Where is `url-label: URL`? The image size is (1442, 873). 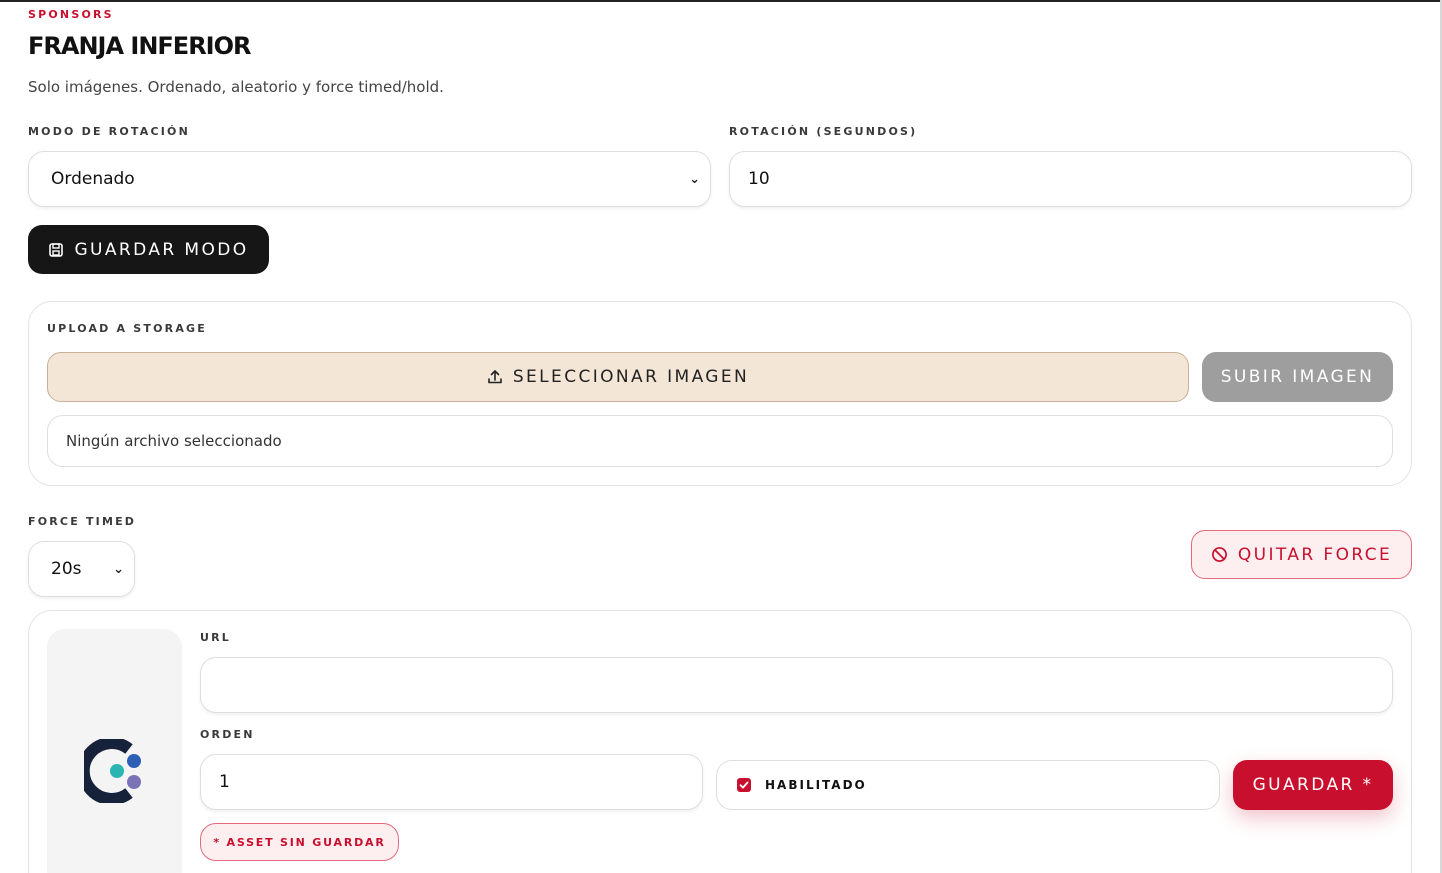 url-label: URL is located at coordinates (216, 637).